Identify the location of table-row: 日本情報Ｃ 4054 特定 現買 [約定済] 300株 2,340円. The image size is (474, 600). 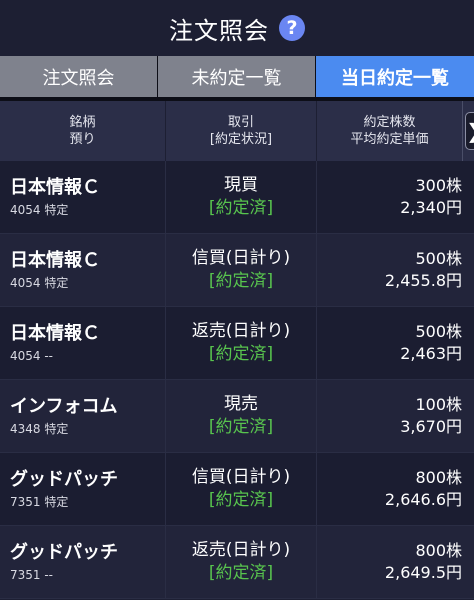
(237, 197).